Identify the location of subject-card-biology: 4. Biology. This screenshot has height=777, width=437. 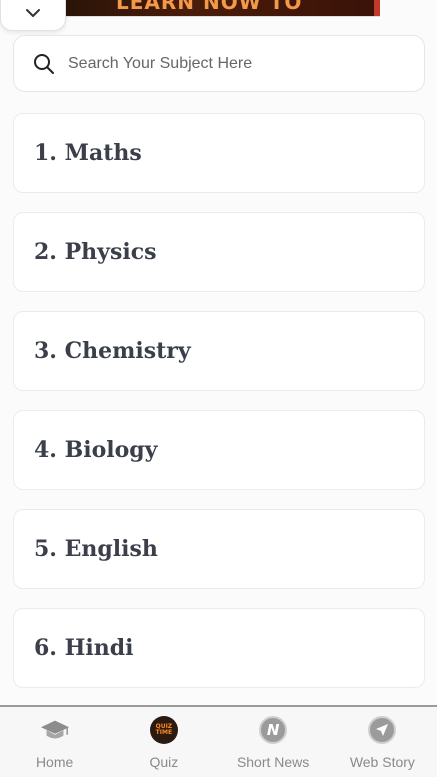
(219, 450).